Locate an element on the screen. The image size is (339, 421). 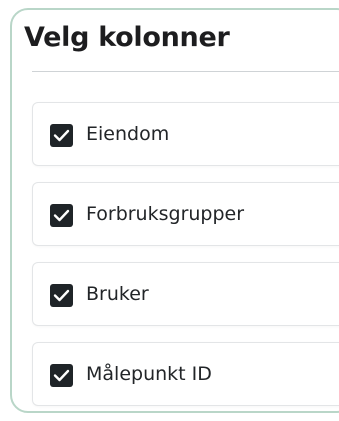
column-option-malepunkt-id: Målepunkt ID is located at coordinates (185, 374).